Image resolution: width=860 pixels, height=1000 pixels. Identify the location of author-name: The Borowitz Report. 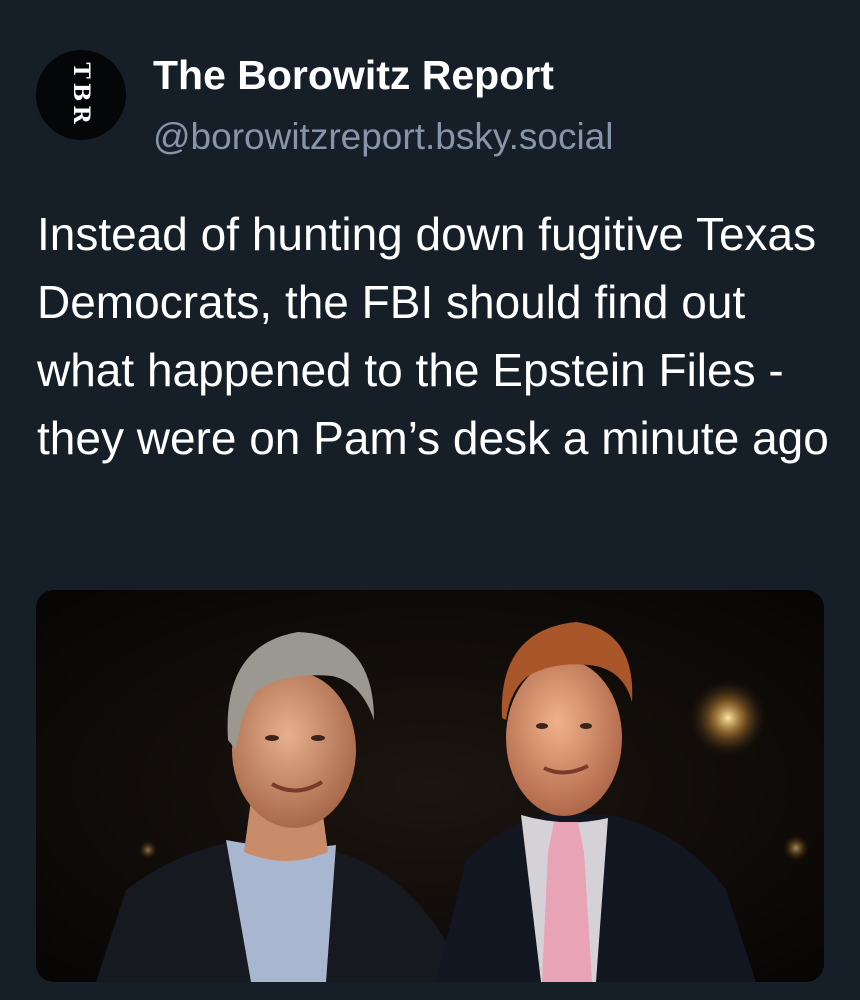
(353, 75).